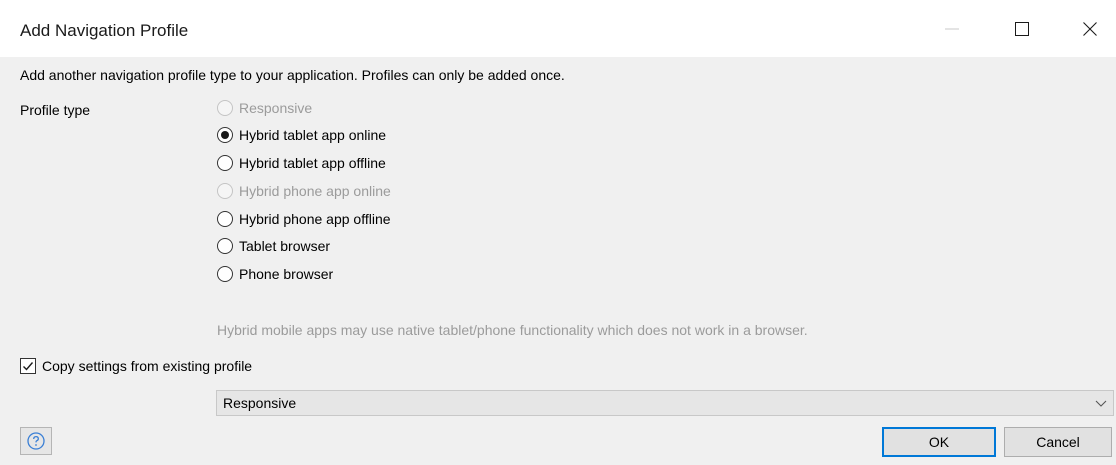 The image size is (1116, 465). What do you see at coordinates (147, 366) in the screenshot?
I see `copy-settings-label: Copy settings from existing profile` at bounding box center [147, 366].